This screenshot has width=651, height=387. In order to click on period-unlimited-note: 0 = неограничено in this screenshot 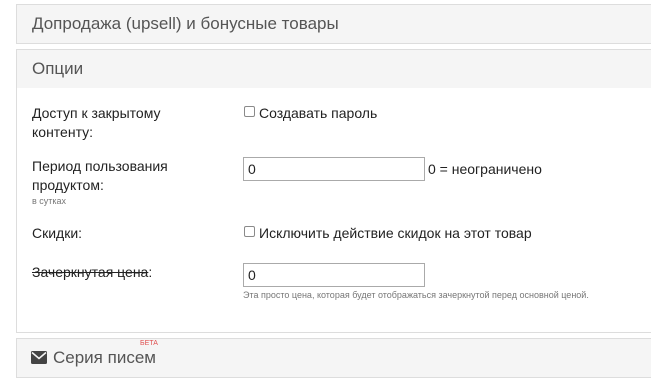, I will do `click(485, 169)`.